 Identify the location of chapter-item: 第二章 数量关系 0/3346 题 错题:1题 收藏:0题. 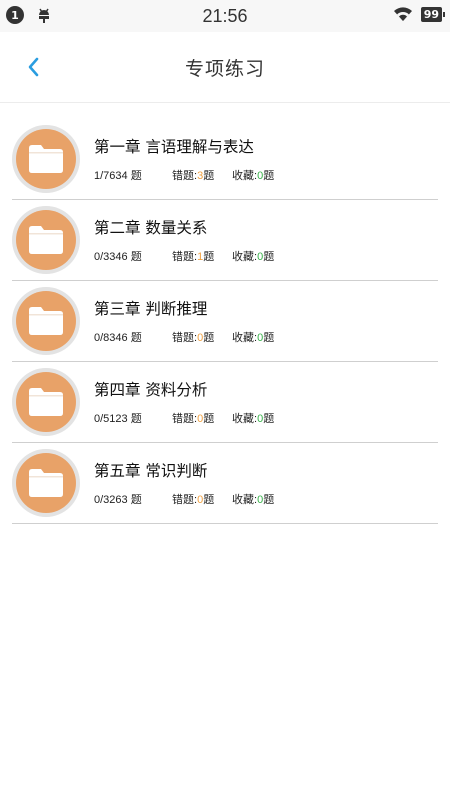
(225, 240).